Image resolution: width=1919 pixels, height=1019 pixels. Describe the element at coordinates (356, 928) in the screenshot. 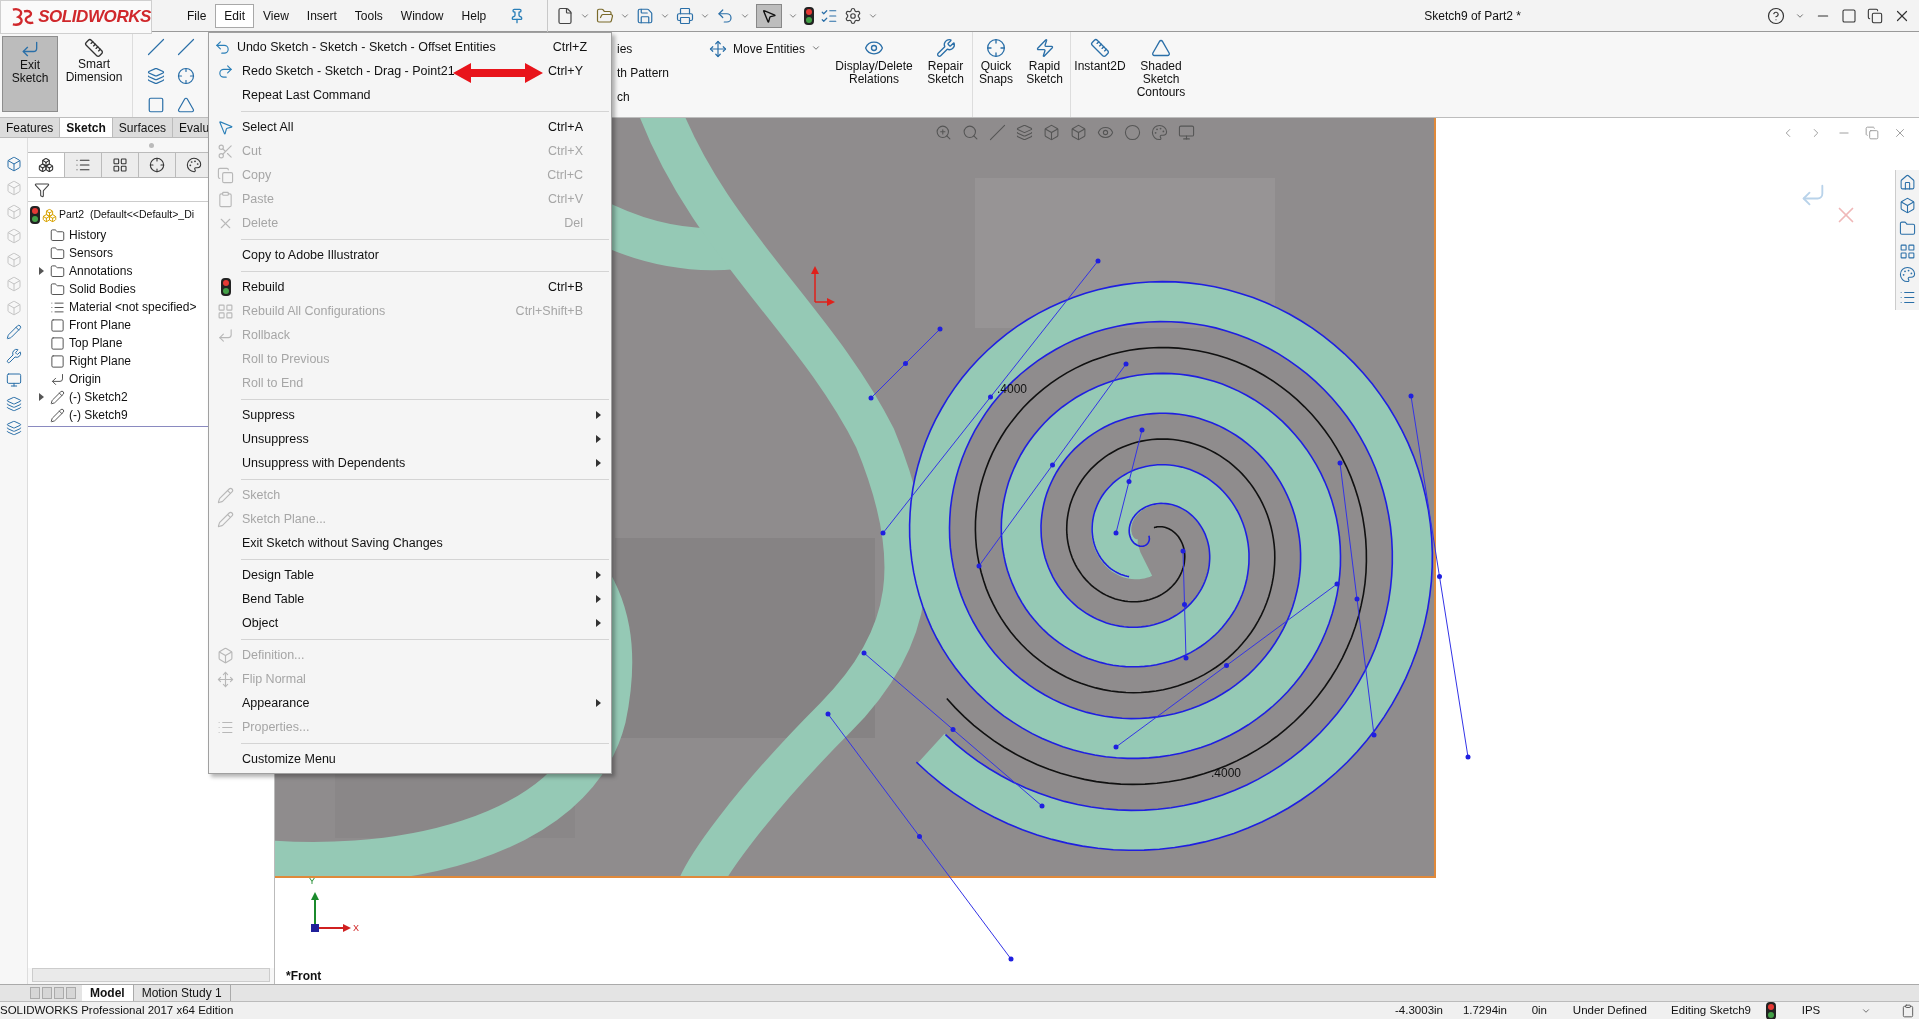

I see `axis-label: X` at that location.